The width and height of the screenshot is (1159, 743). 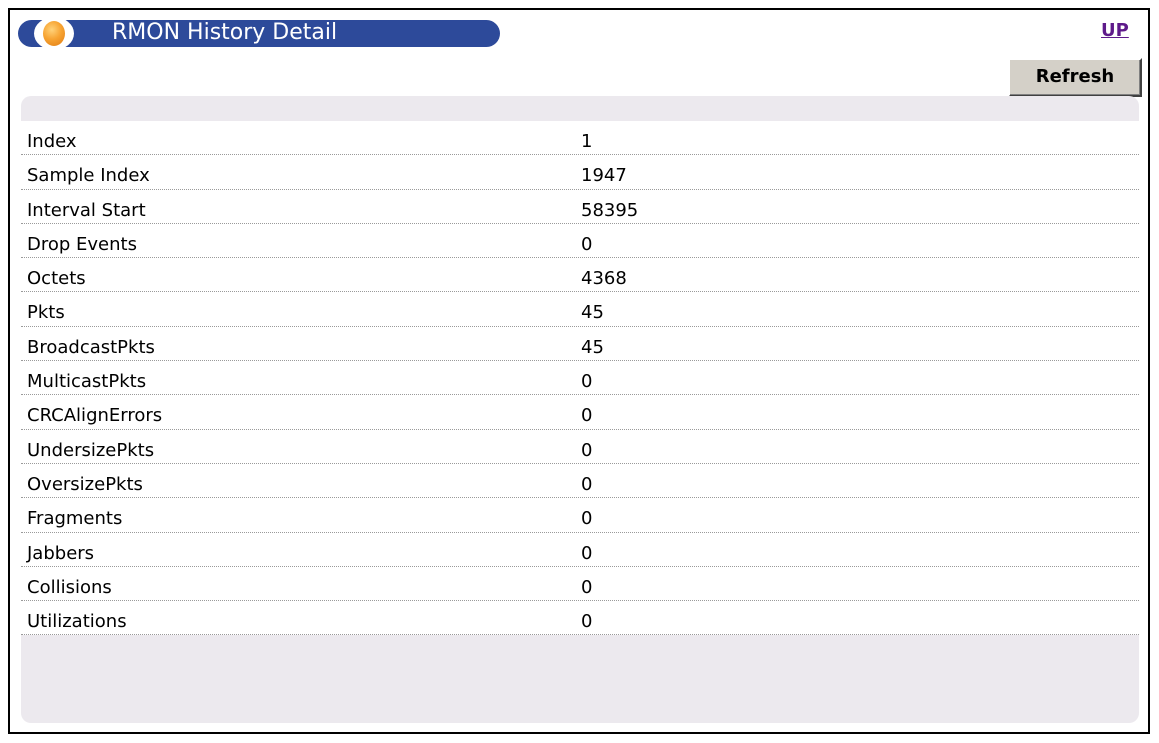 I want to click on row-label: BroadcastPkts, so click(x=91, y=347).